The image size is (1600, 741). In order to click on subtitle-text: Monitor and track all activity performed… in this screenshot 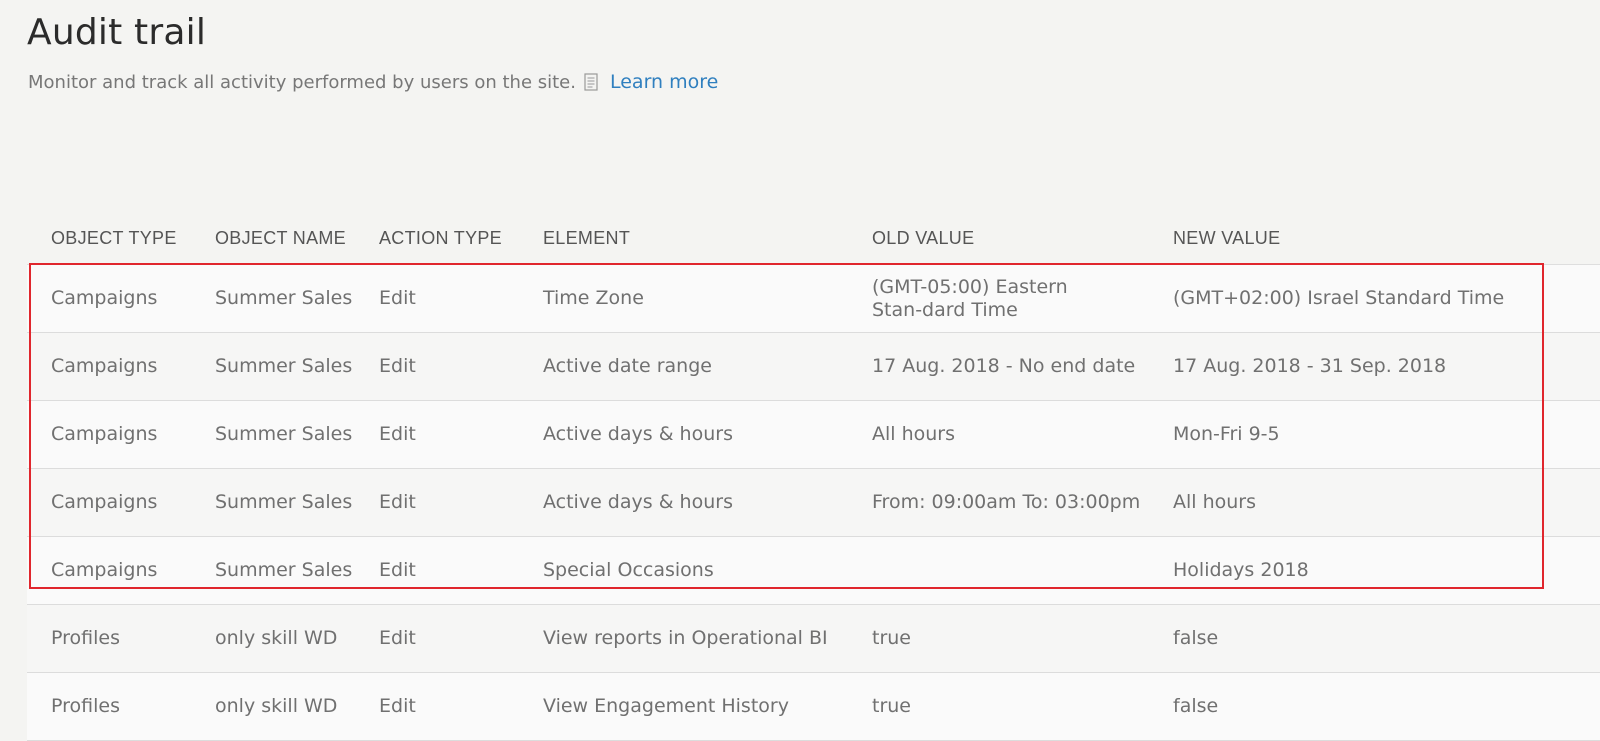, I will do `click(302, 82)`.